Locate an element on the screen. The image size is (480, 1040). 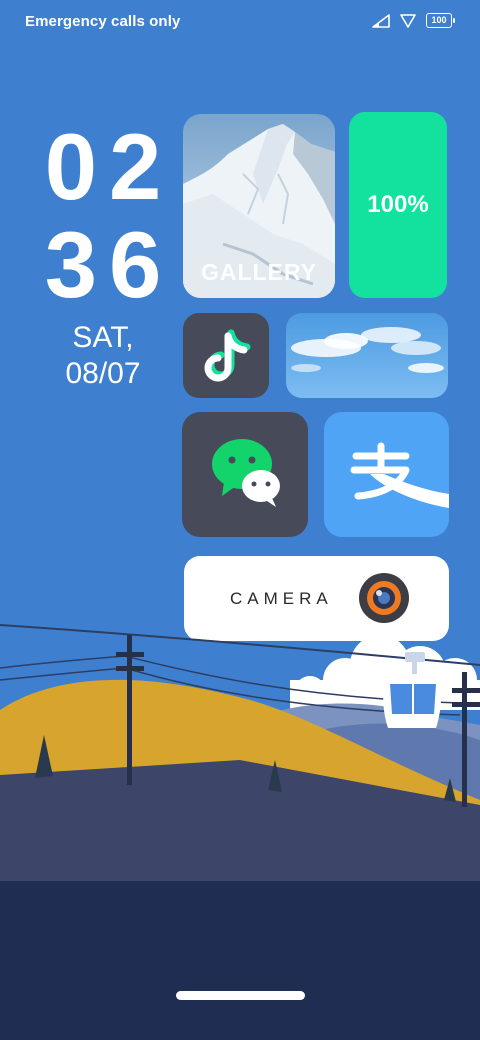
battery-icon: 100 is located at coordinates (440, 20).